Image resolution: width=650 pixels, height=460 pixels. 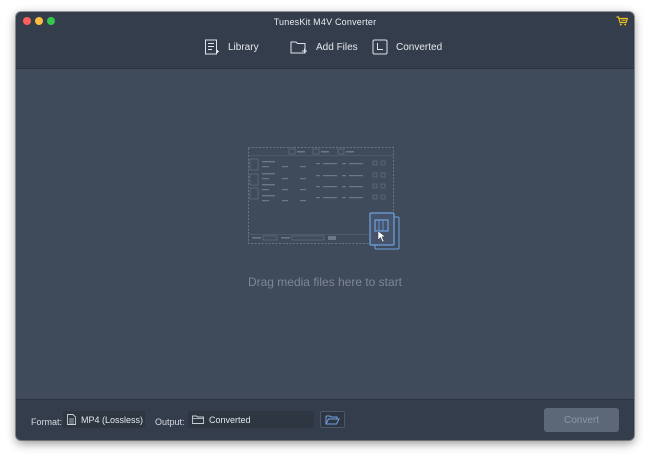 I want to click on add-files-button: Add Files, so click(x=324, y=47).